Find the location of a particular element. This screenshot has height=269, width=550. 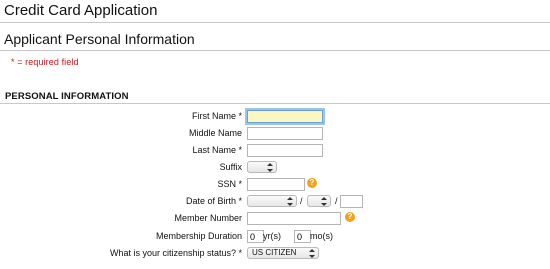

member-number-input is located at coordinates (294, 218).